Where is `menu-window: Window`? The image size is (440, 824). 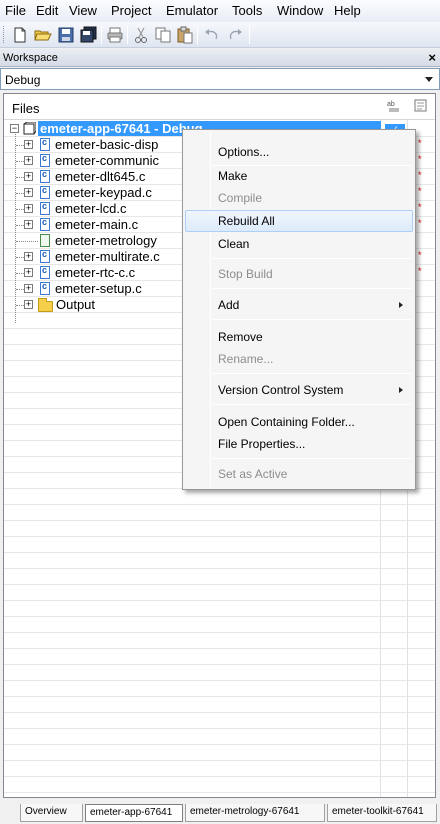 menu-window: Window is located at coordinates (300, 11).